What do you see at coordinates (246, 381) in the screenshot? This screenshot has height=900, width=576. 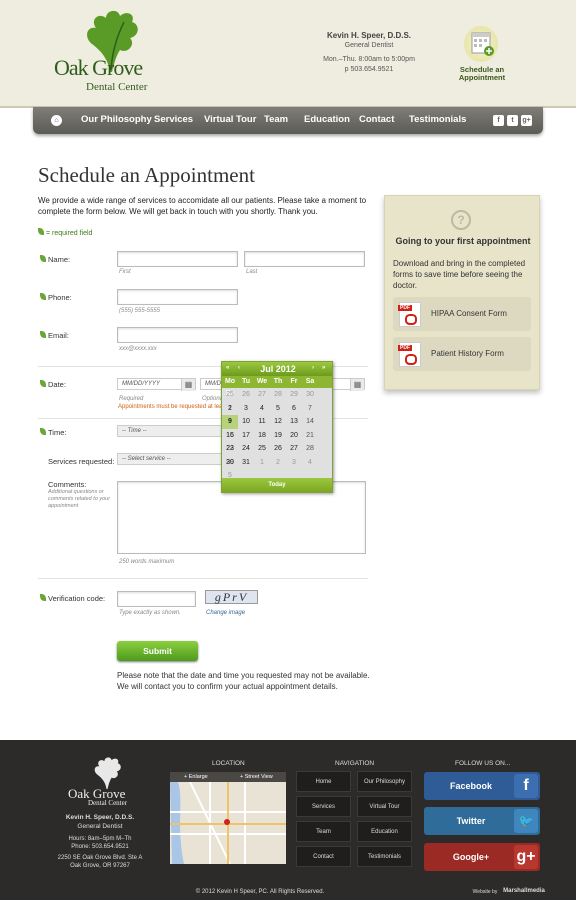 I see `weekday-label: Tu` at bounding box center [246, 381].